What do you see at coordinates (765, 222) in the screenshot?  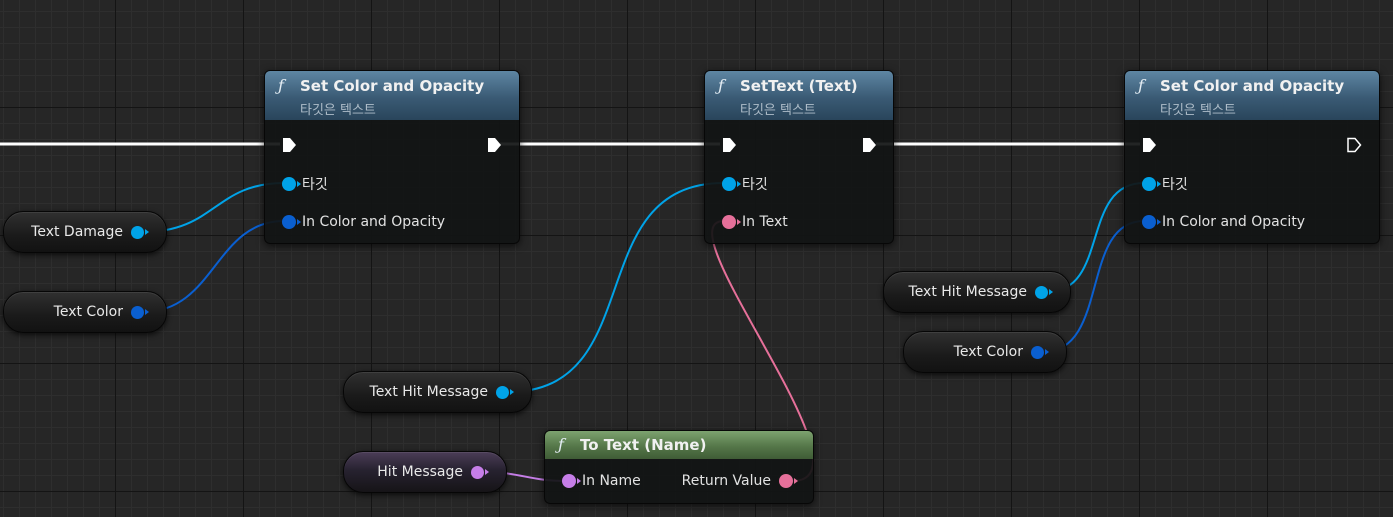 I see `pin-label-in-text: In Text` at bounding box center [765, 222].